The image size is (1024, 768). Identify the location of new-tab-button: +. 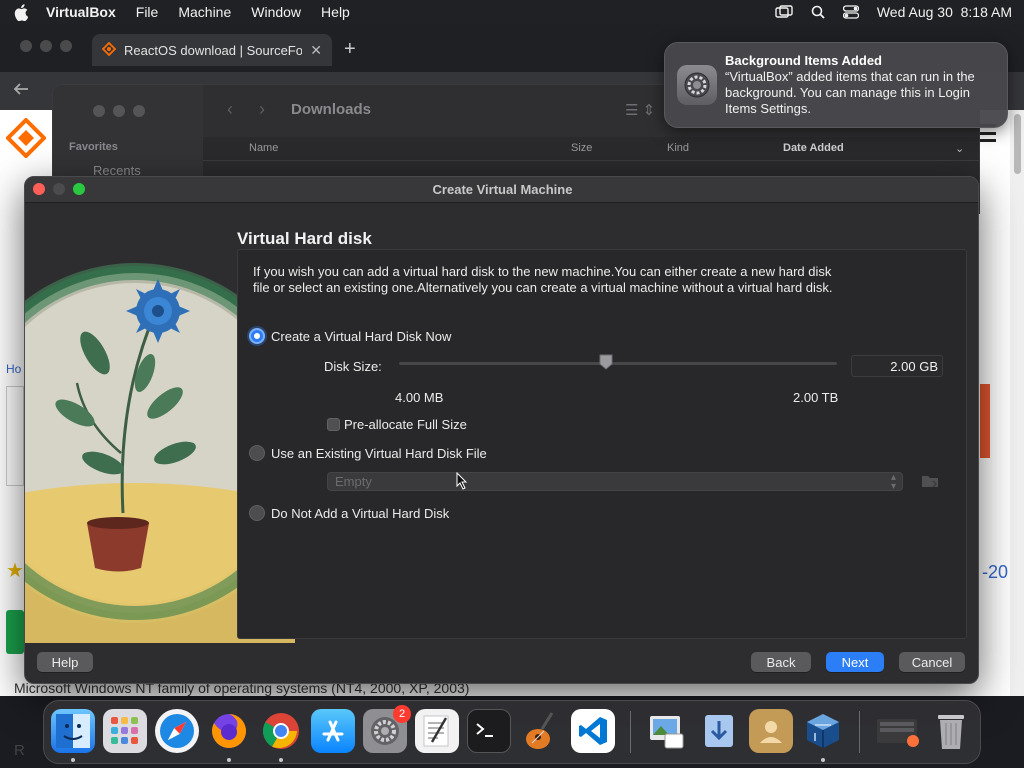
(350, 49).